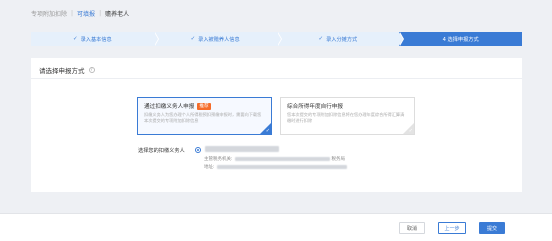  Describe the element at coordinates (276, 78) in the screenshot. I see `divider` at that location.